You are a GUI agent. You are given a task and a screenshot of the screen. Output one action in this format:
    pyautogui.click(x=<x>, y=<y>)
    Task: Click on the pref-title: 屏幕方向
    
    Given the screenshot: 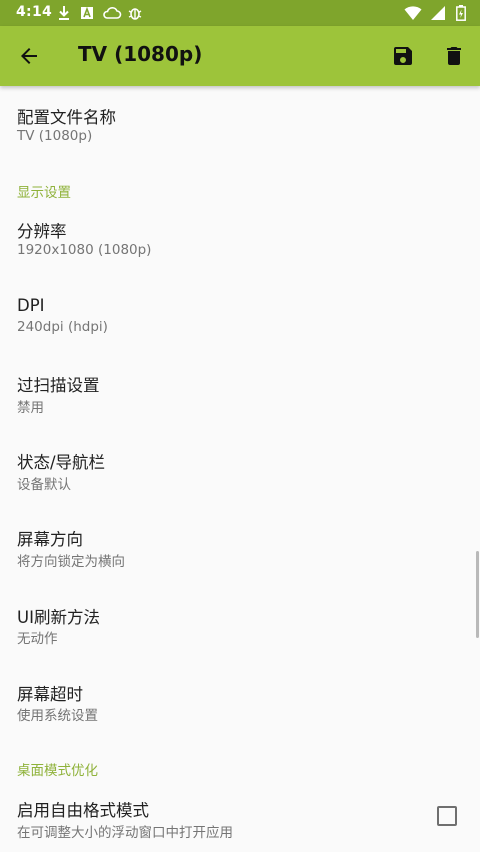 What is the action you would take?
    pyautogui.click(x=50, y=539)
    